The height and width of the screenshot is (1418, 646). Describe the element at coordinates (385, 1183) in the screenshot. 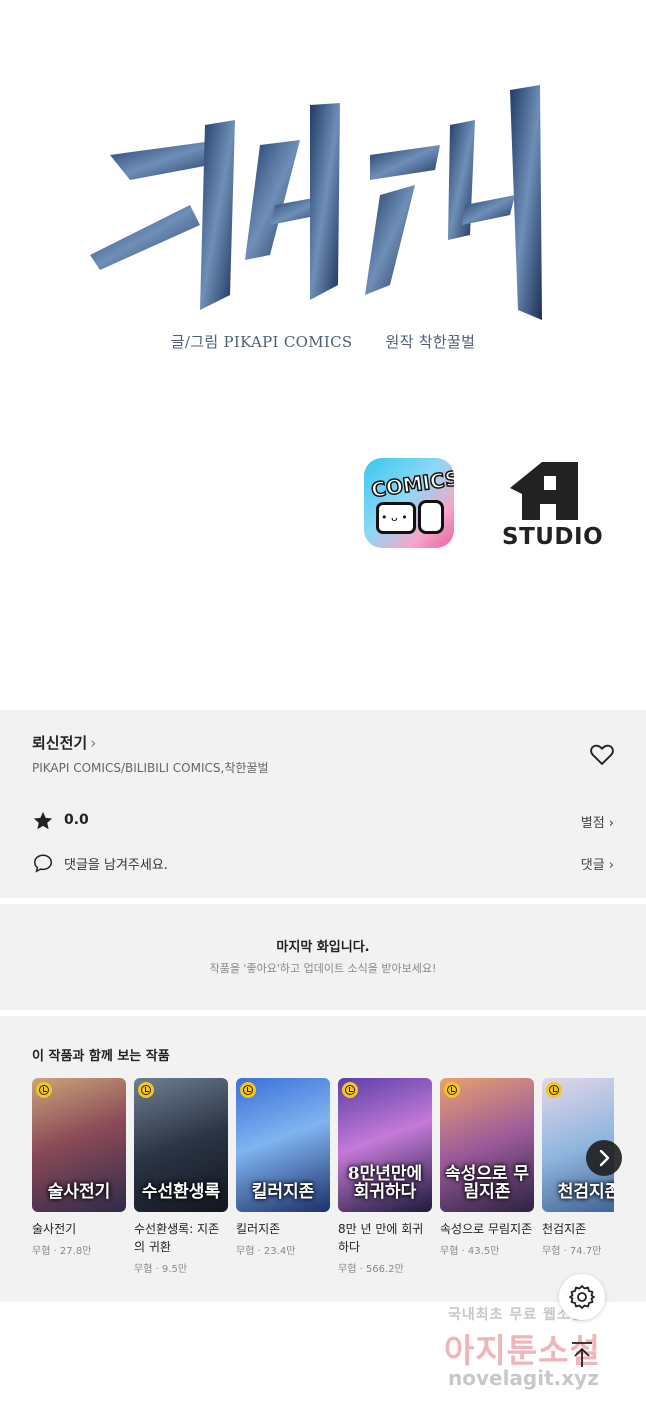

I see `cover-title: 8만년만에 회귀하다` at that location.